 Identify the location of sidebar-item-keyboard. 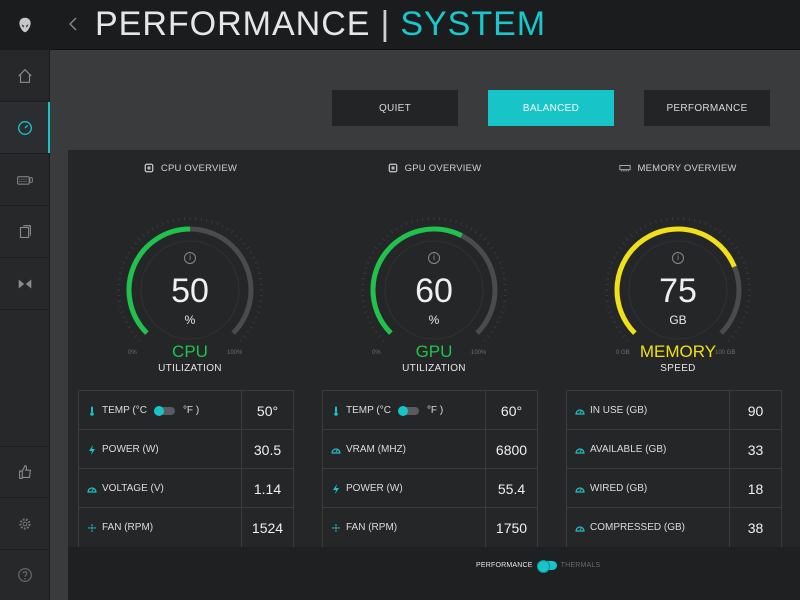
(25, 180).